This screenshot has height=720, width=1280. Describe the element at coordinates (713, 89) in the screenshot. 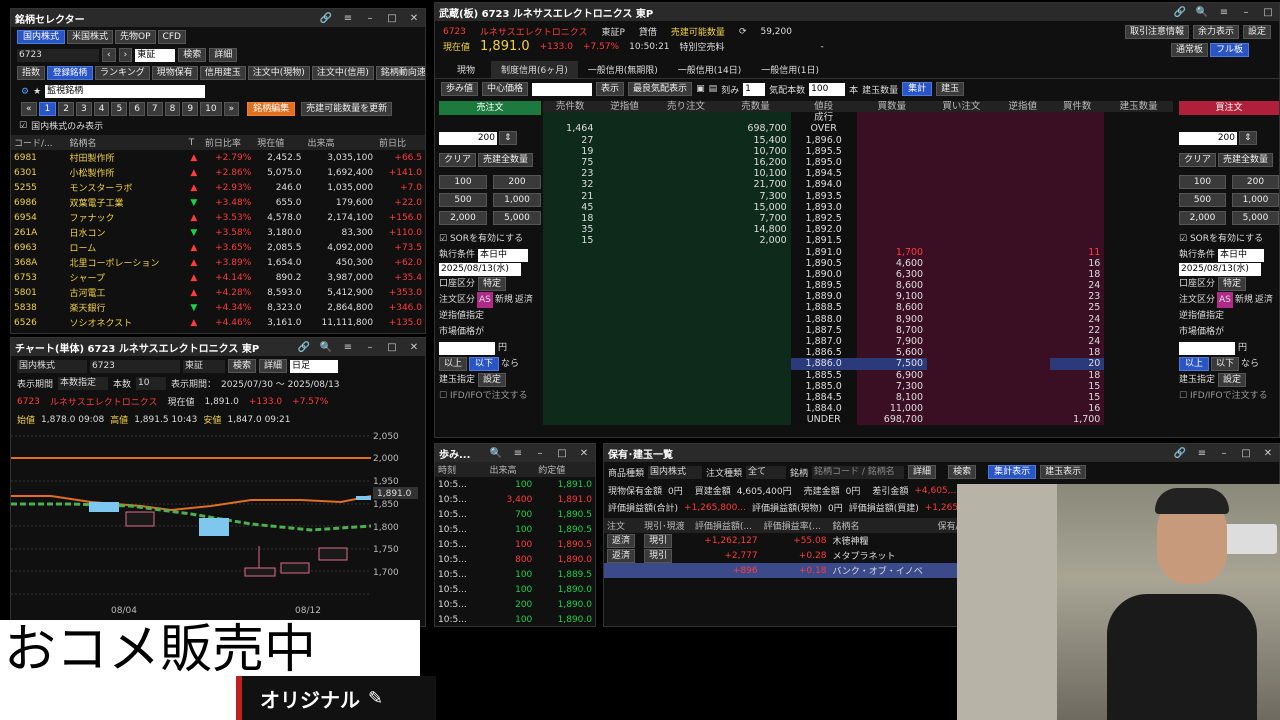

I see `layout2-icon: ▤` at that location.